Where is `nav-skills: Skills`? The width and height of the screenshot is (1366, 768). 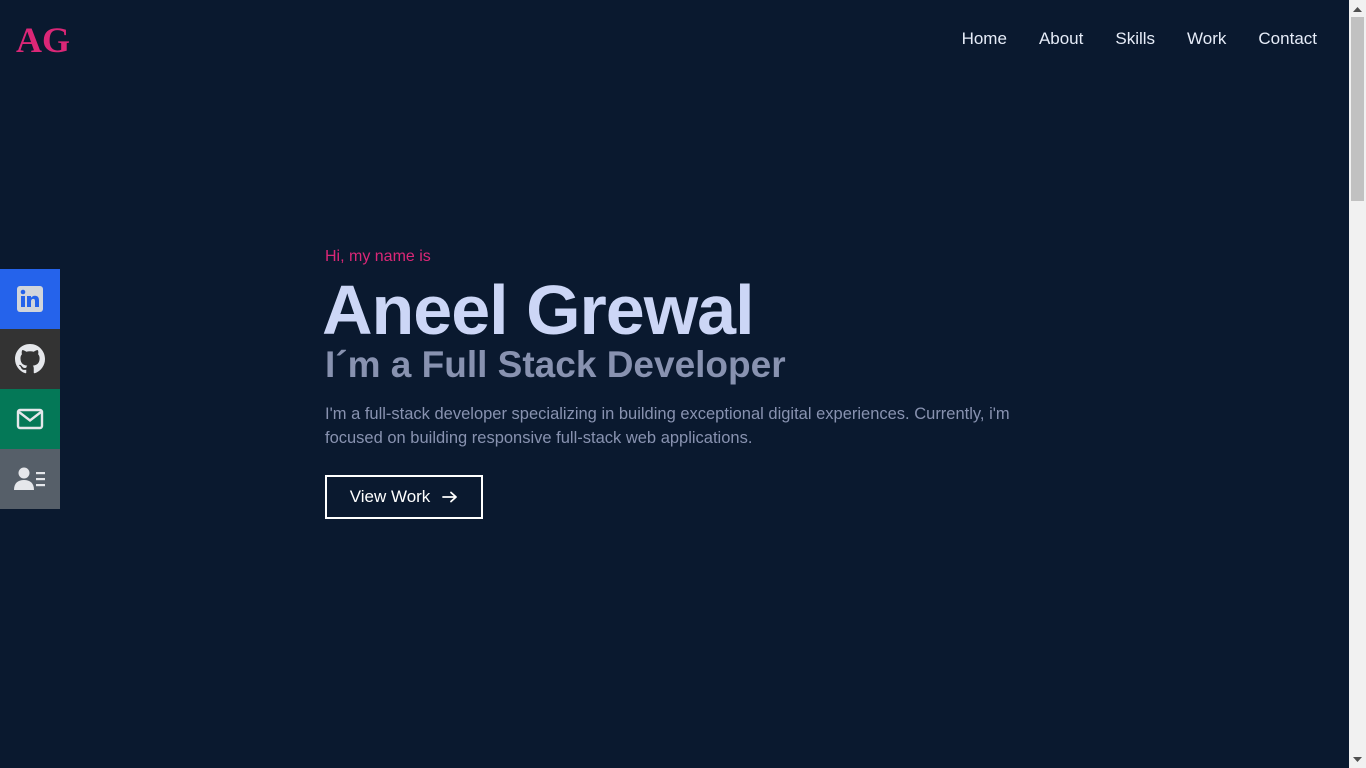
nav-skills: Skills is located at coordinates (1135, 39).